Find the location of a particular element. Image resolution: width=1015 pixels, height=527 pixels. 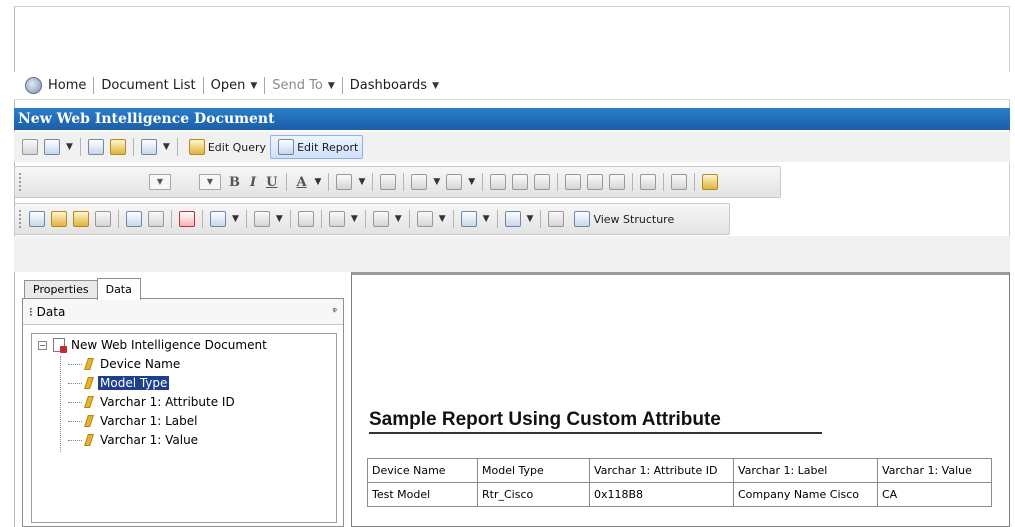

report-title: Sample Report Using Custom Attribute is located at coordinates (545, 420).